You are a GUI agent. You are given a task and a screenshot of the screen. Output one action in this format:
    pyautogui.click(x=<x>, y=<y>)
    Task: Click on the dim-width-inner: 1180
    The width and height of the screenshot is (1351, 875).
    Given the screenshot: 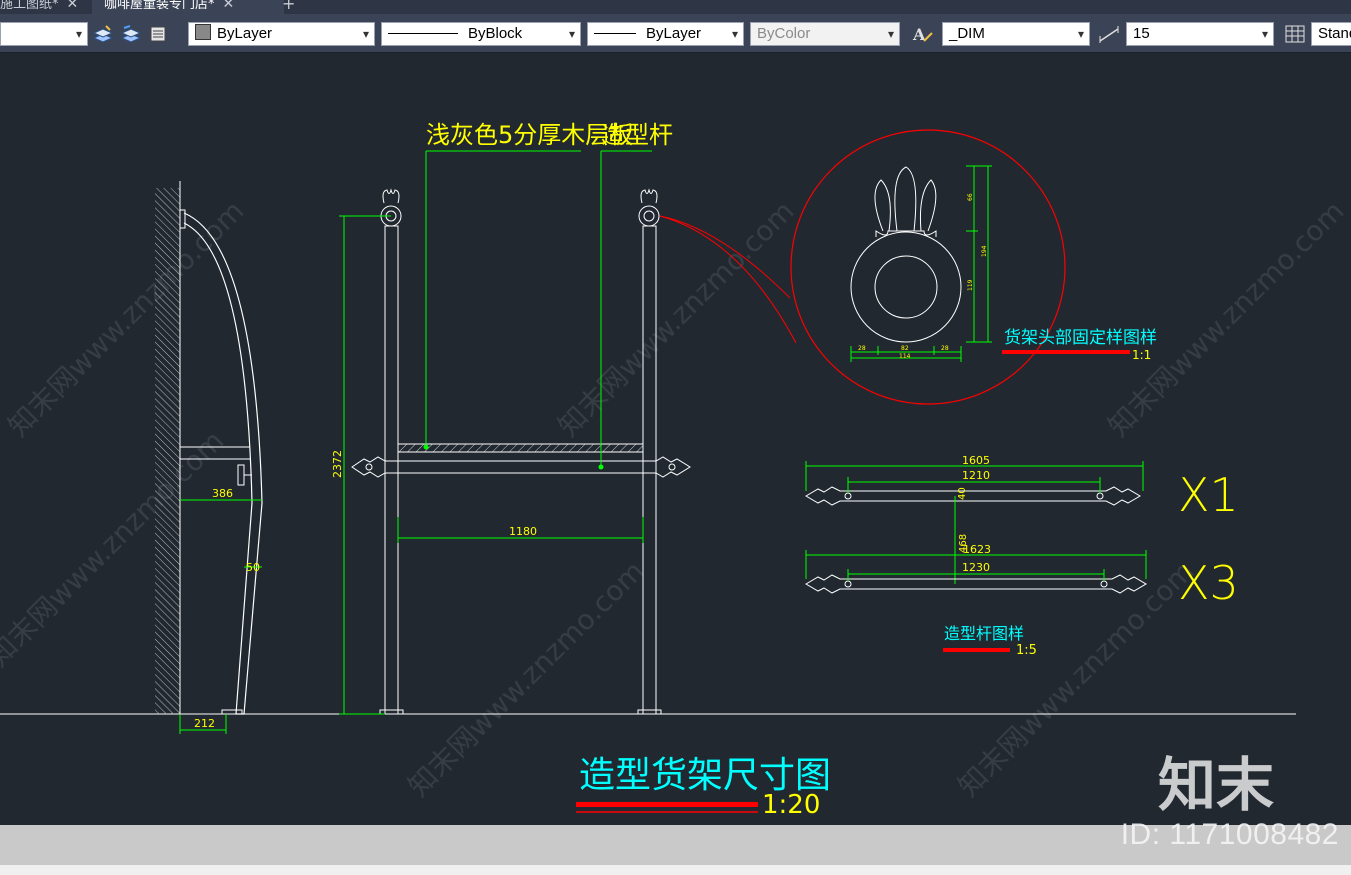 What is the action you would take?
    pyautogui.click(x=523, y=531)
    